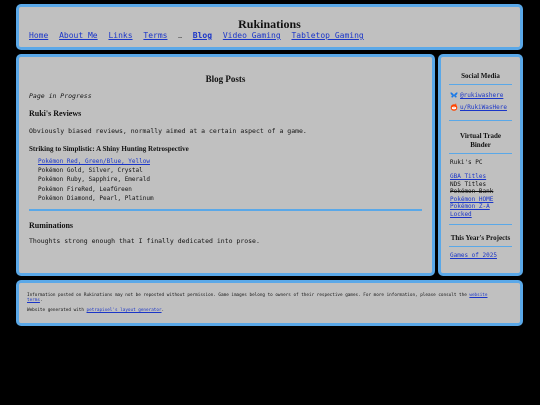  I want to click on nav-video-gaming-link: Video Gaming, so click(252, 35).